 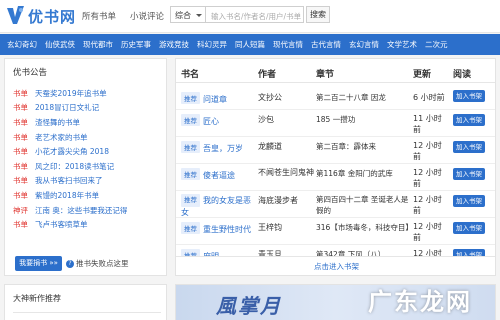 What do you see at coordinates (362, 146) in the screenshot?
I see `latest-chapter: 第二百章：霹体来` at bounding box center [362, 146].